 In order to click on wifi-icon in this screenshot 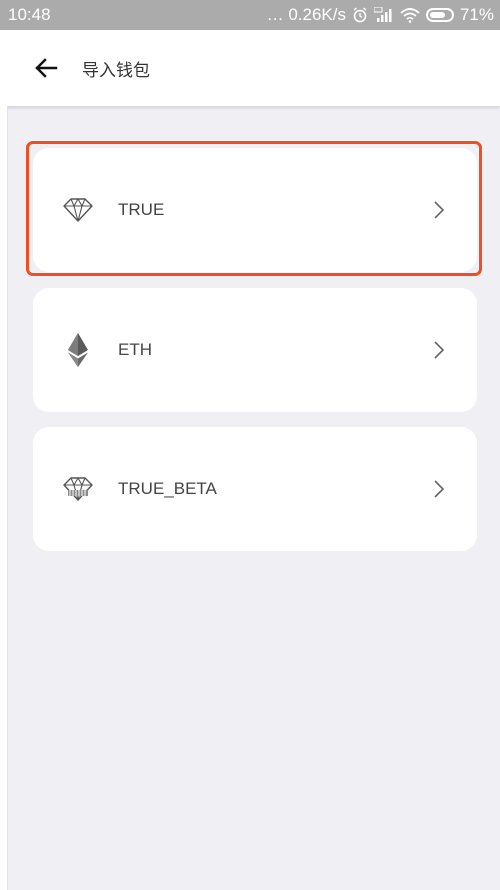, I will do `click(410, 15)`.